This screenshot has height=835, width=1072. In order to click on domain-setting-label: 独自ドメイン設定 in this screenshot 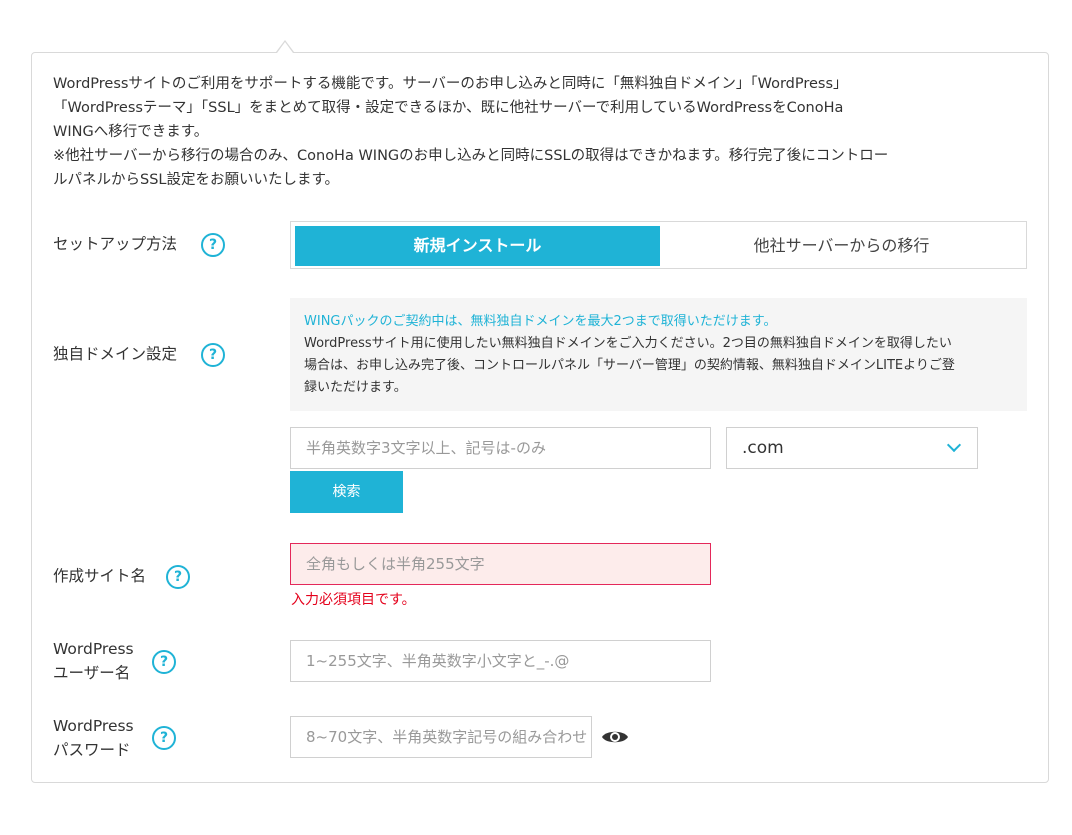, I will do `click(115, 354)`.